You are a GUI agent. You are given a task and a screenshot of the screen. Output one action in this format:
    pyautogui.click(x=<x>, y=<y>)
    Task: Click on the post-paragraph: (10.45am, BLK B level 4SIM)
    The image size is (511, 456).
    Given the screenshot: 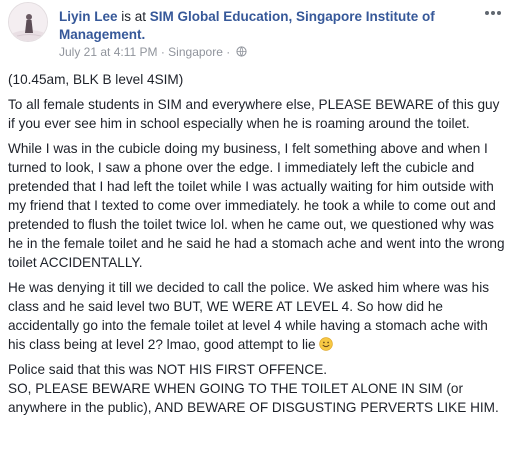 What is the action you would take?
    pyautogui.click(x=96, y=79)
    